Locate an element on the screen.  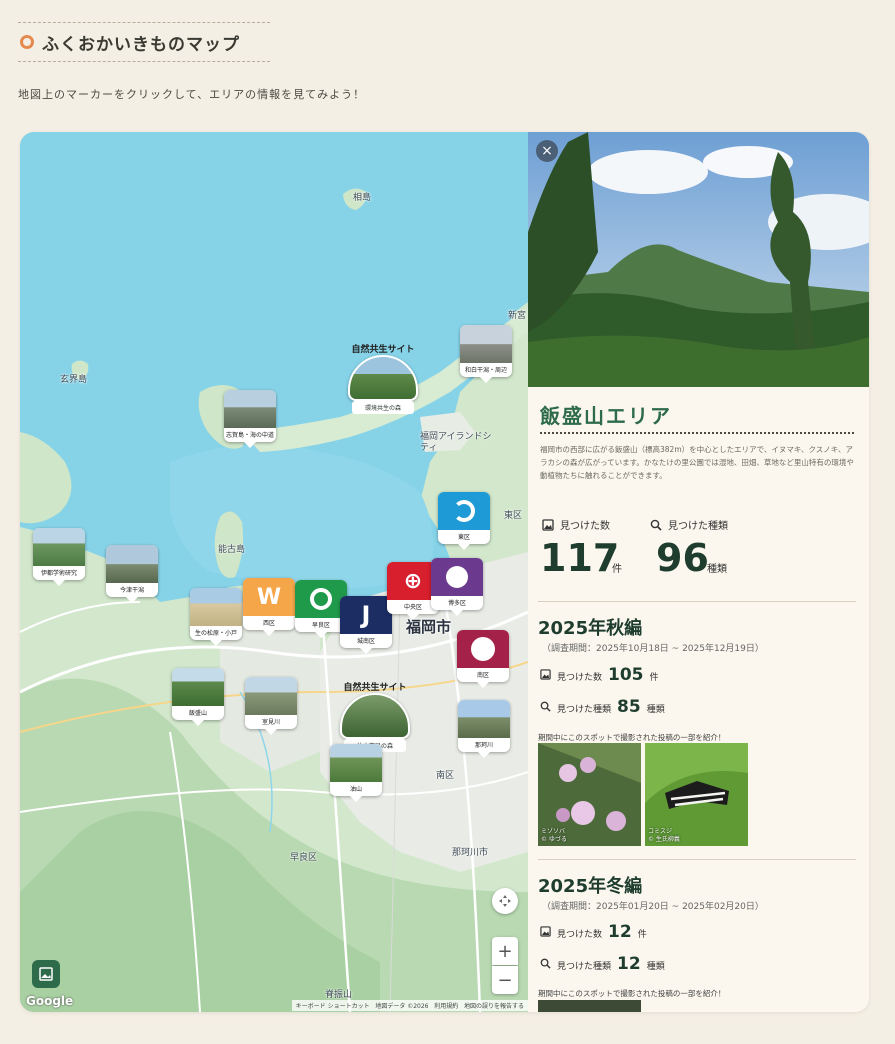
season-species-row: 見つけた種類 85 種類 is located at coordinates (602, 707).